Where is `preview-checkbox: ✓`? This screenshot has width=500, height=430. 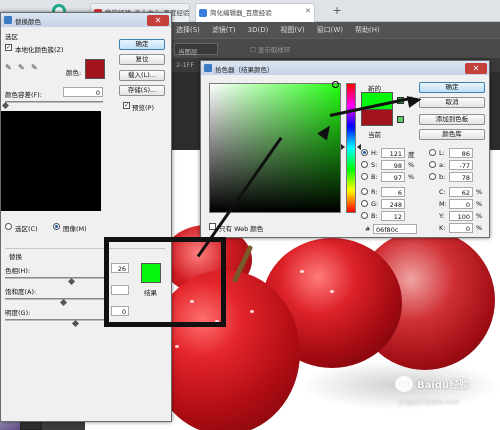
preview-checkbox: ✓ is located at coordinates (126, 105).